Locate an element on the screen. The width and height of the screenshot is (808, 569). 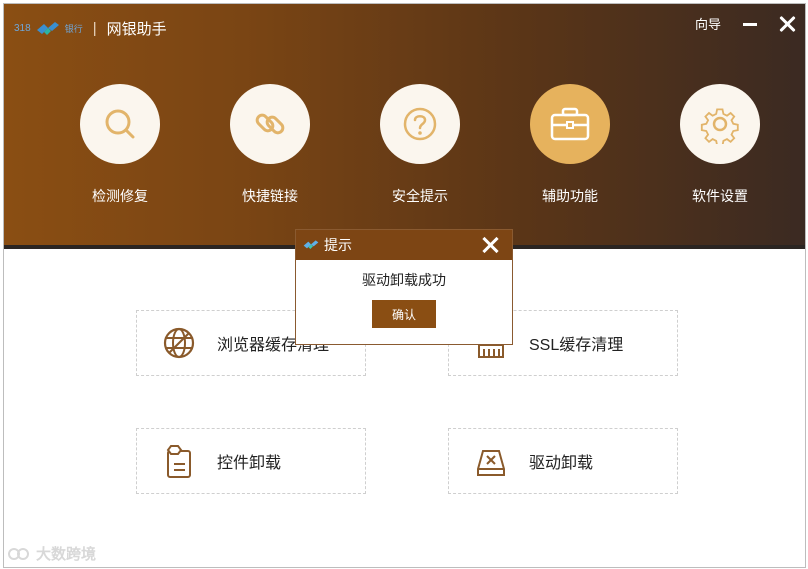
dialog-close-icon is located at coordinates (490, 245).